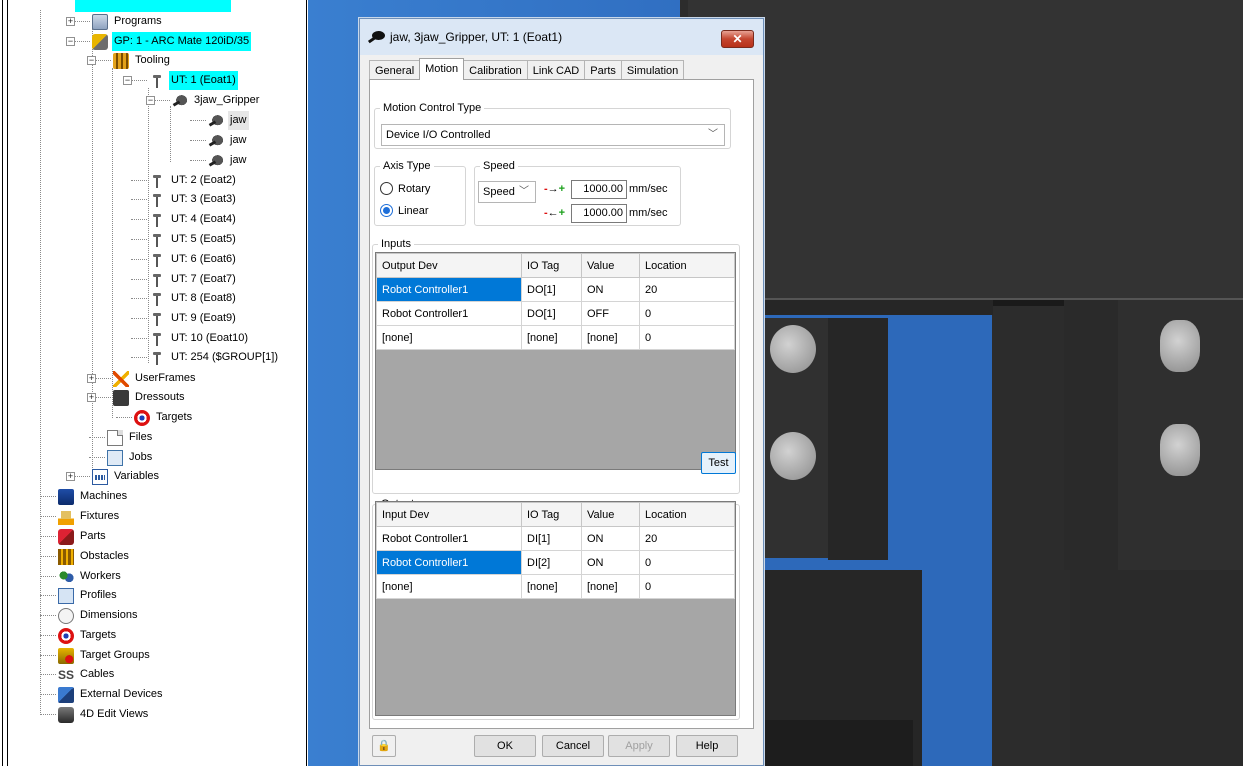  Describe the element at coordinates (193, 298) in the screenshot. I see `tree-item: UT: 8 (Eoat8)` at that location.